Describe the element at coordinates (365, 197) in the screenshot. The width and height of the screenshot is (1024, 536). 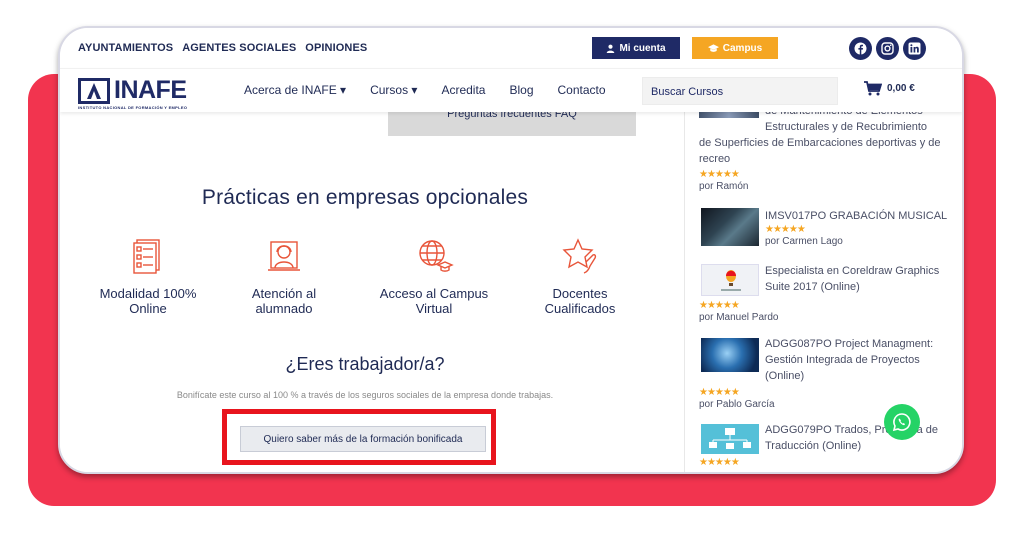
I see `practicas-heading: Prácticas en empresas opcionales` at that location.